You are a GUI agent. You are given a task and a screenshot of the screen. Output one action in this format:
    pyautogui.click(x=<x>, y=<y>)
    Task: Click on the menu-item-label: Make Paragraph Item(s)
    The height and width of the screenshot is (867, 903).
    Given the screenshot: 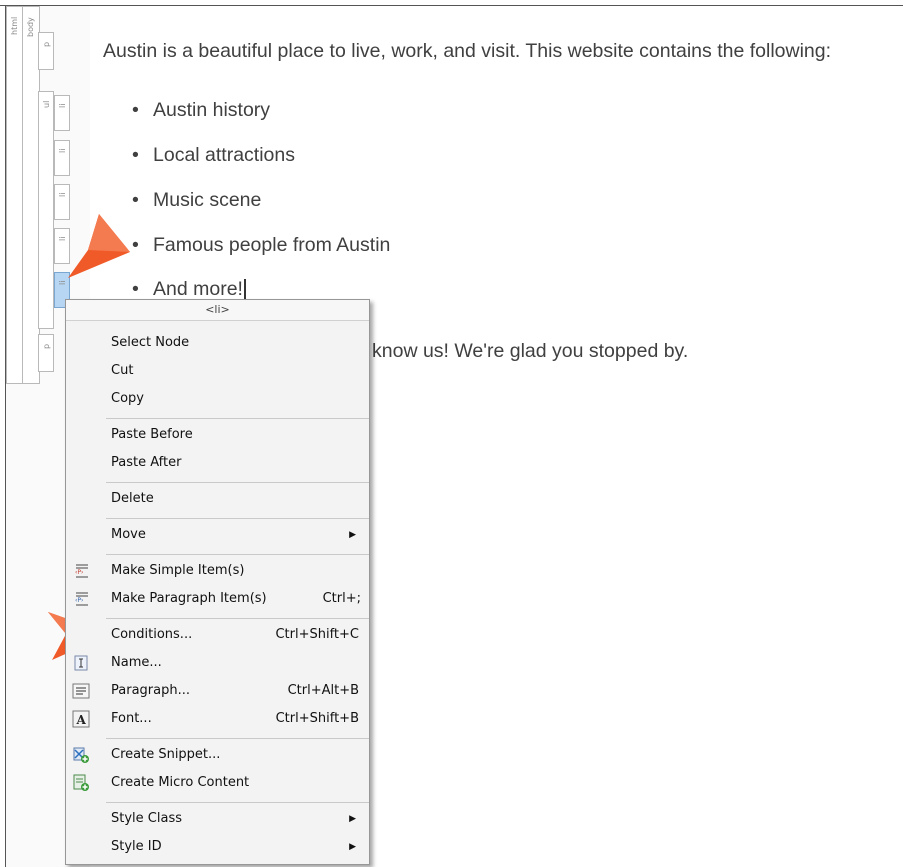 What is the action you would take?
    pyautogui.click(x=189, y=598)
    